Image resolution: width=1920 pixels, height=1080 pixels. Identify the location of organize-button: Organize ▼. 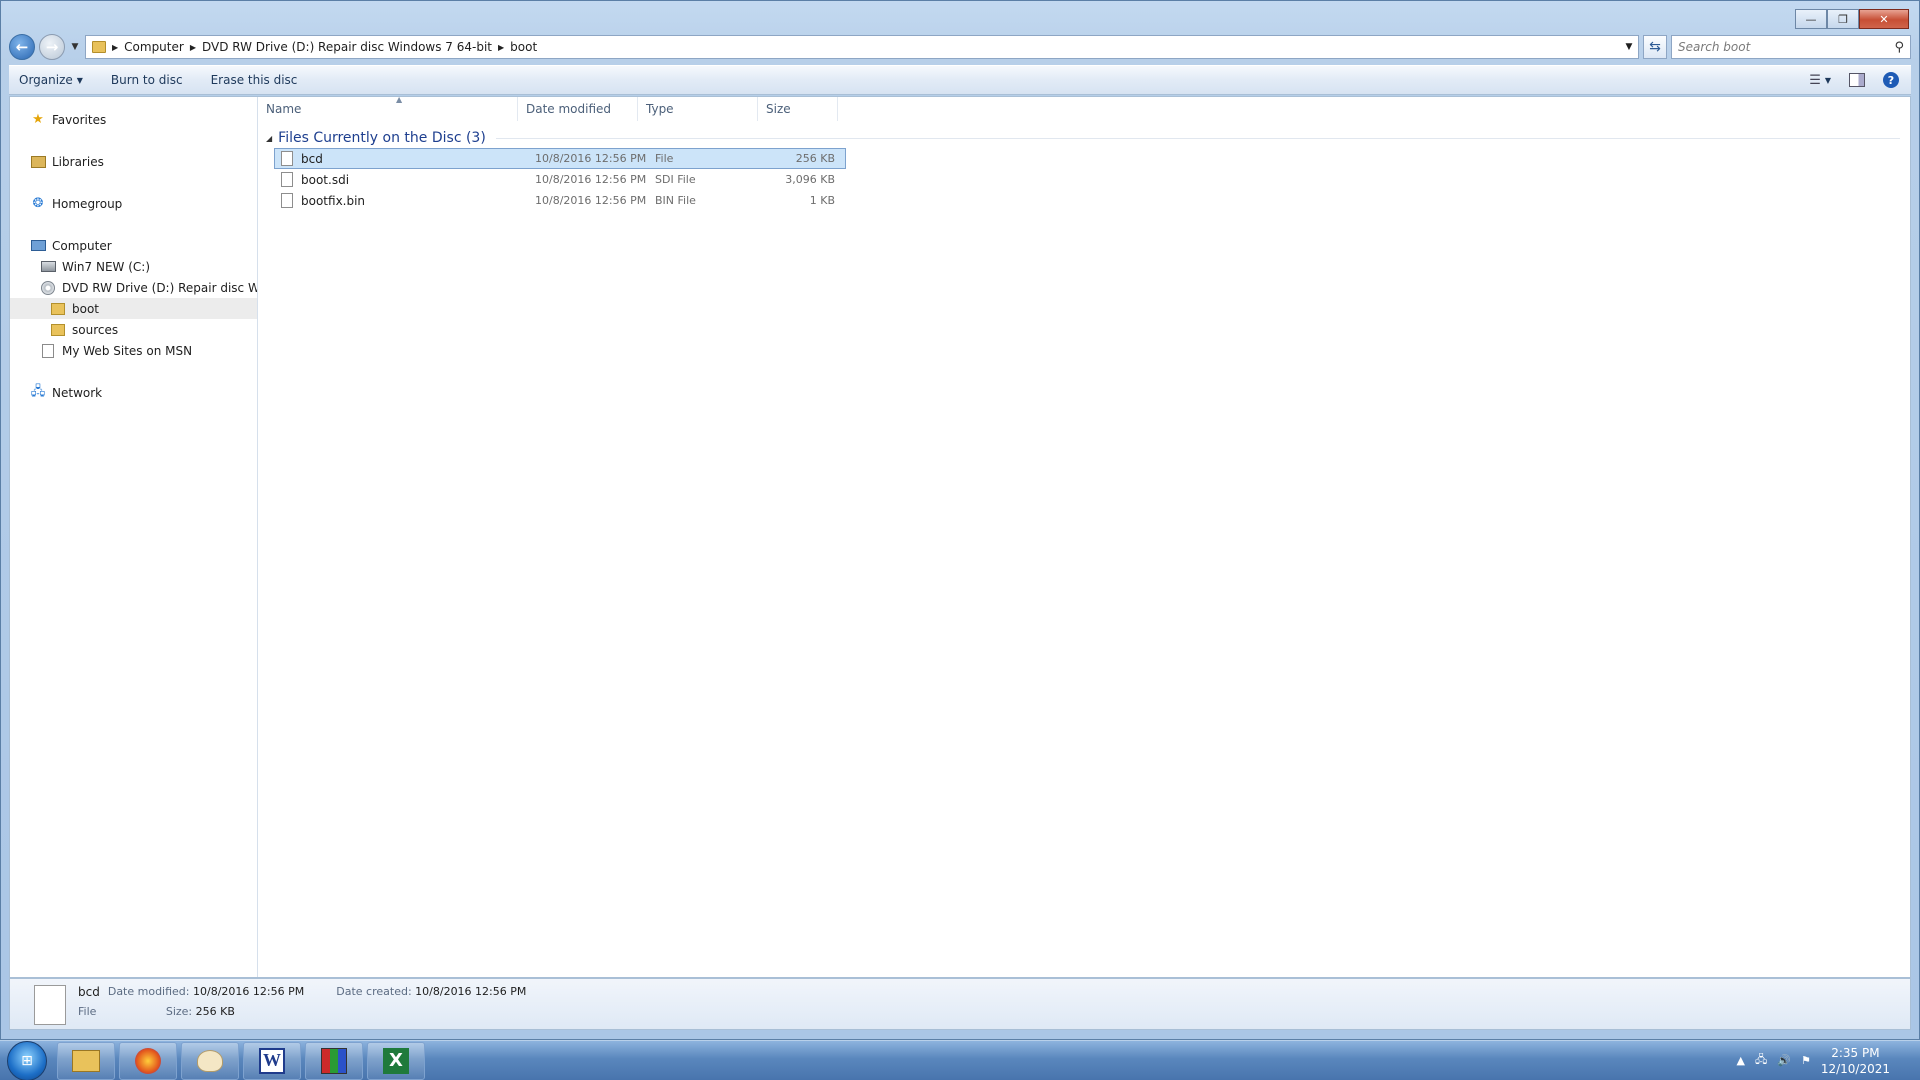
(51, 80).